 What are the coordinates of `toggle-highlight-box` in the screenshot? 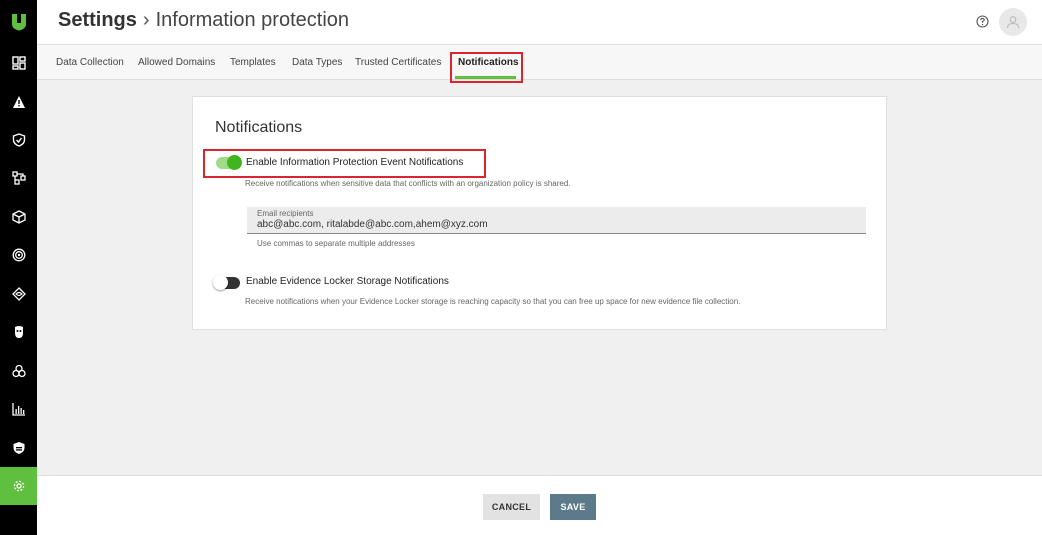 It's located at (344, 163).